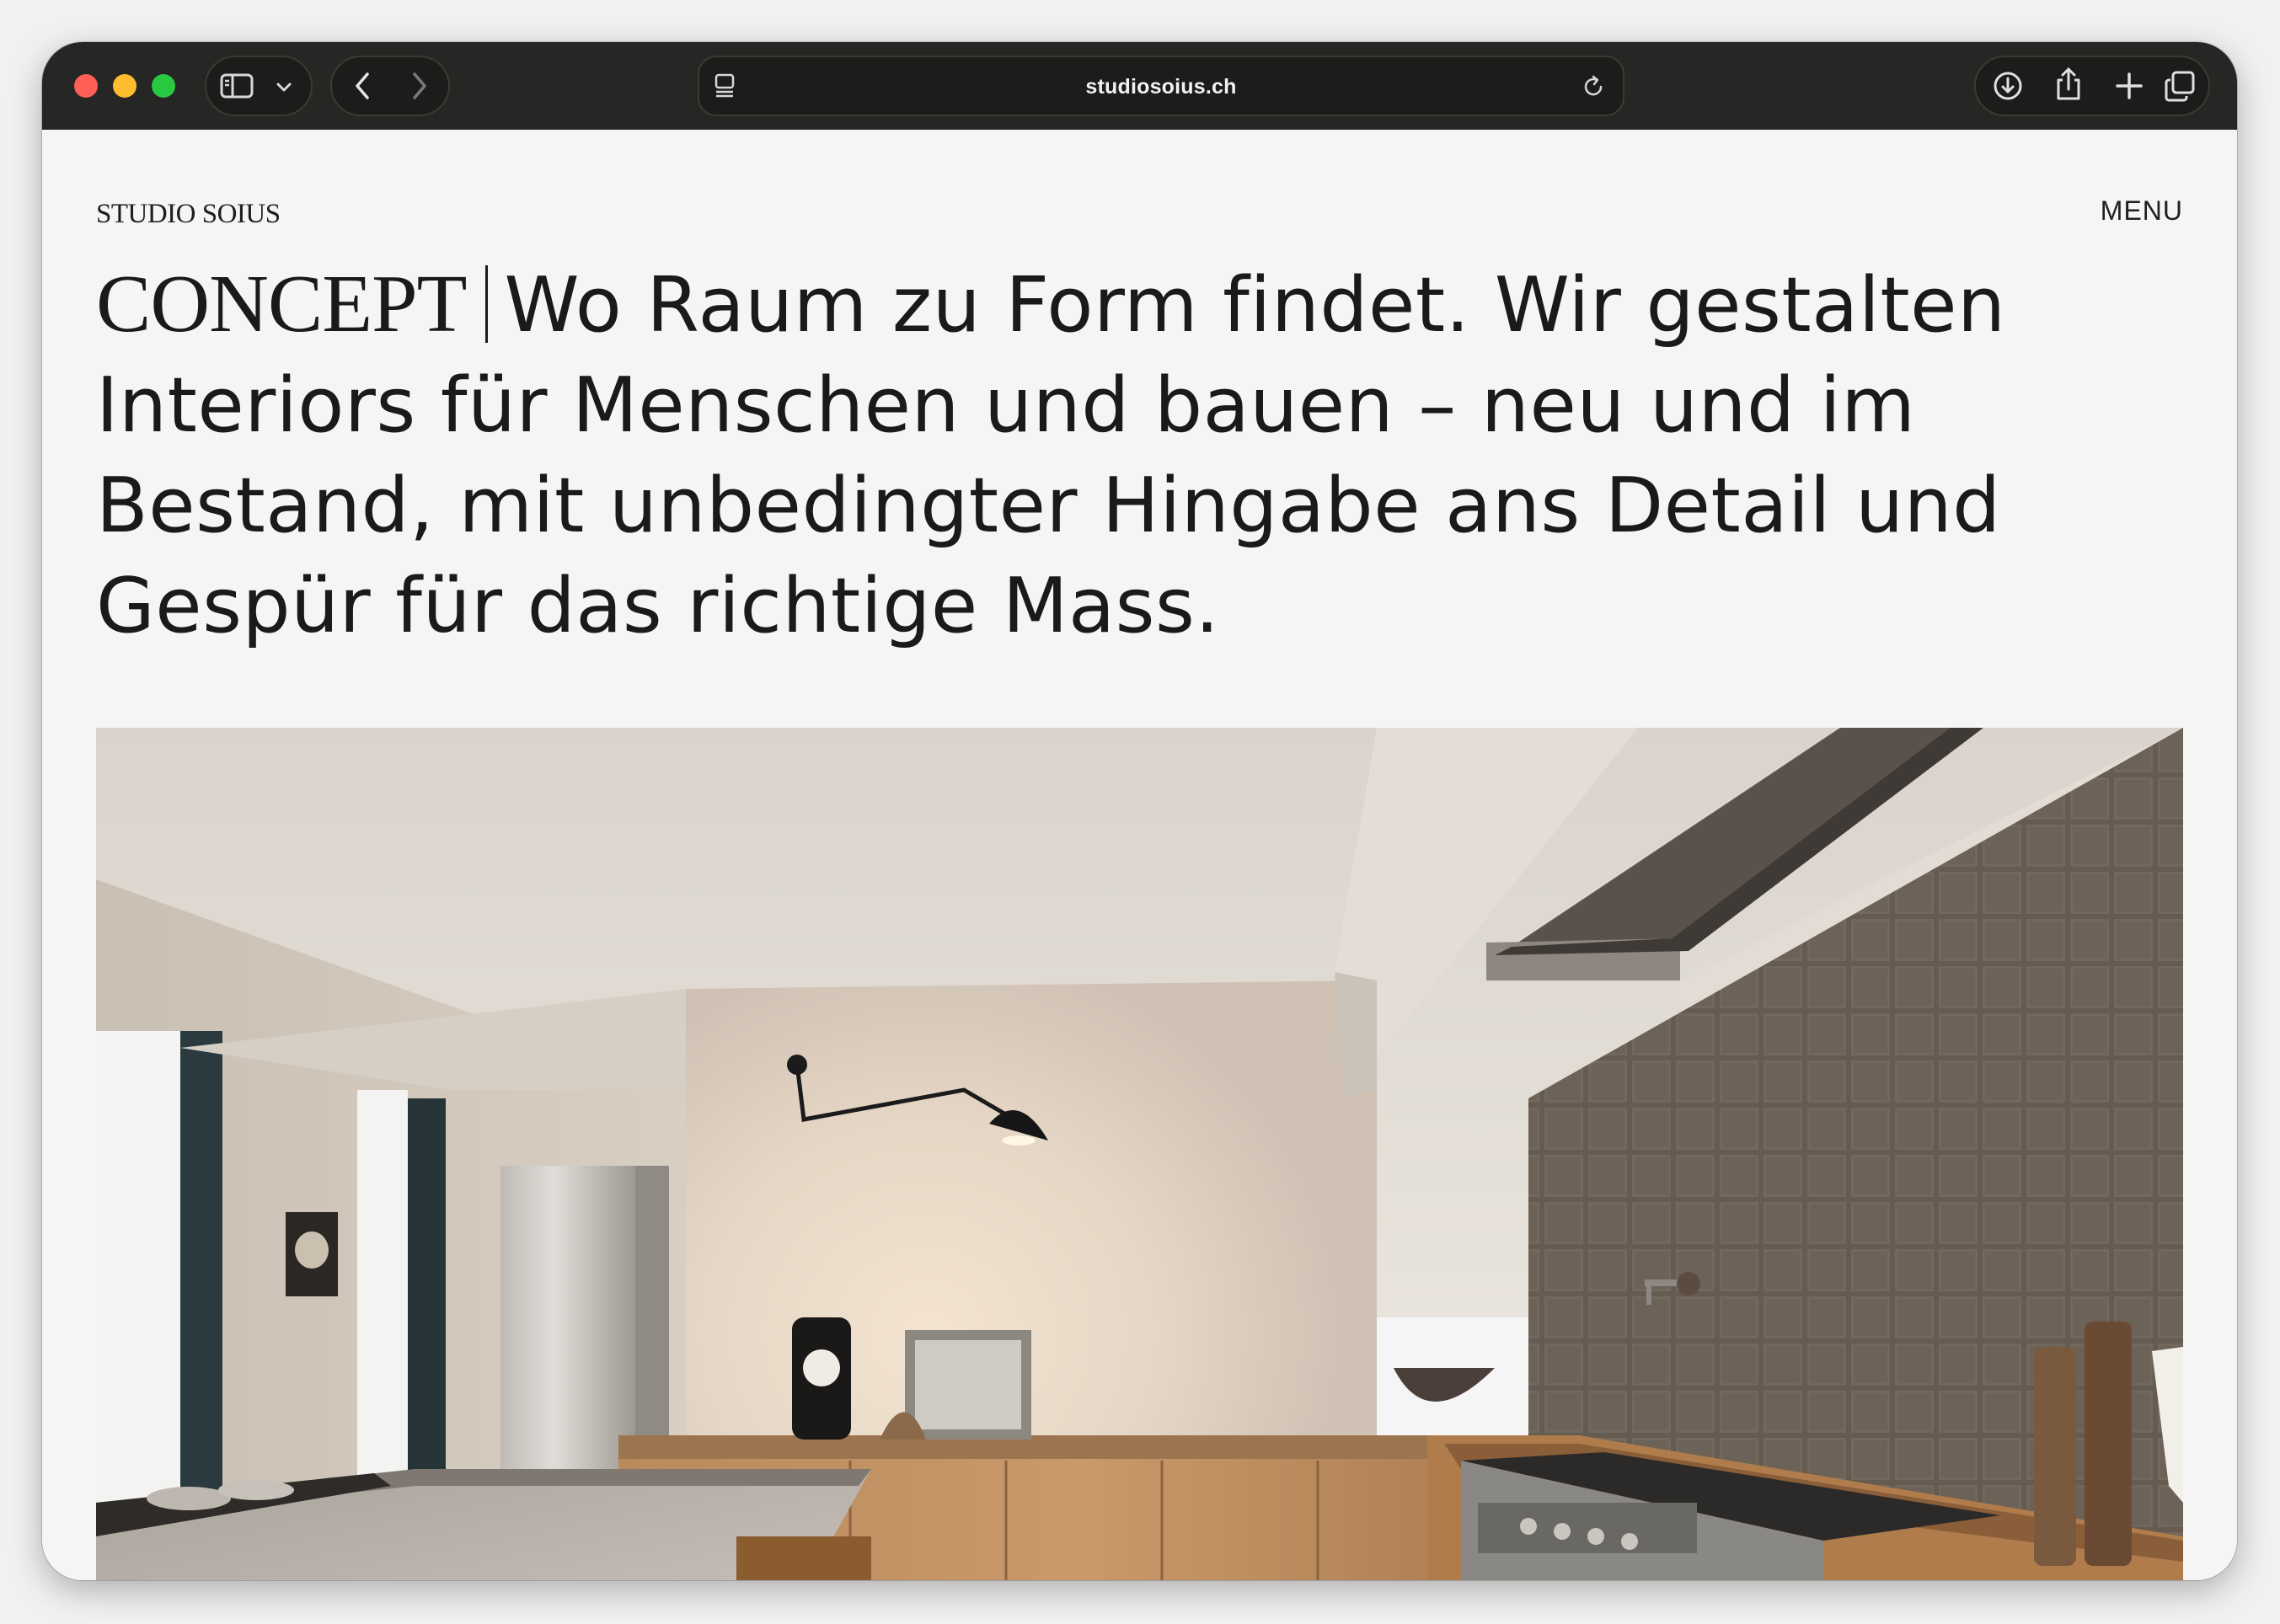  What do you see at coordinates (86, 86) in the screenshot?
I see `close-window-button` at bounding box center [86, 86].